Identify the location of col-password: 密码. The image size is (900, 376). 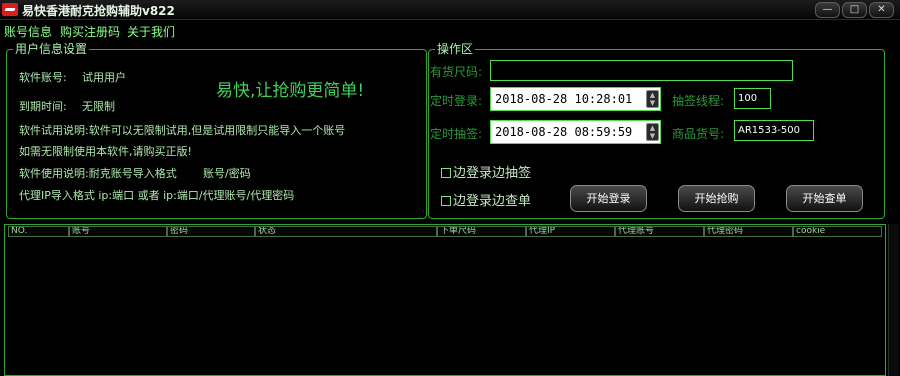
(211, 231).